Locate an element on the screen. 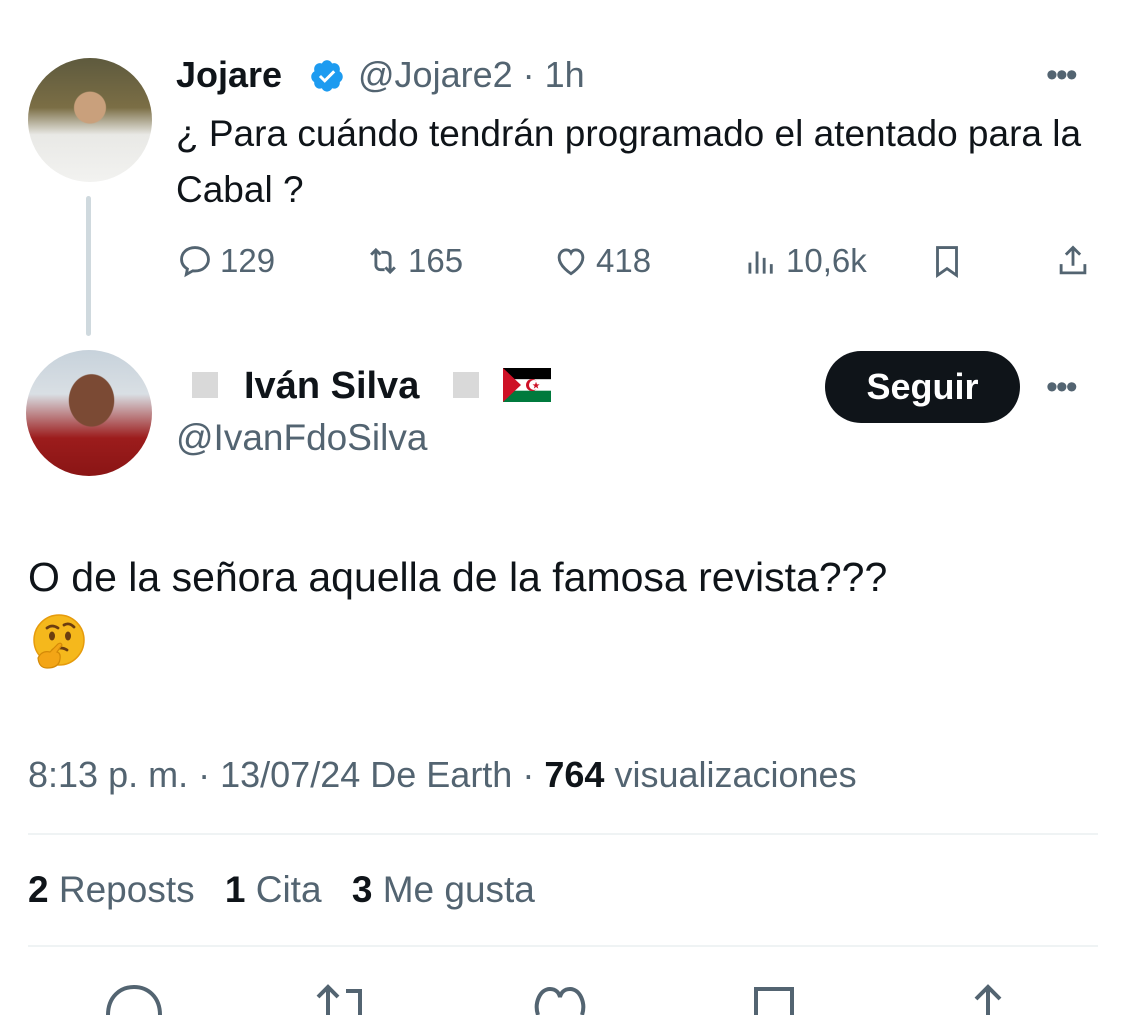 This screenshot has height=1015, width=1125. engagement-stats: 2 Reposts 1 Cita 3 Me gusta is located at coordinates (291, 890).